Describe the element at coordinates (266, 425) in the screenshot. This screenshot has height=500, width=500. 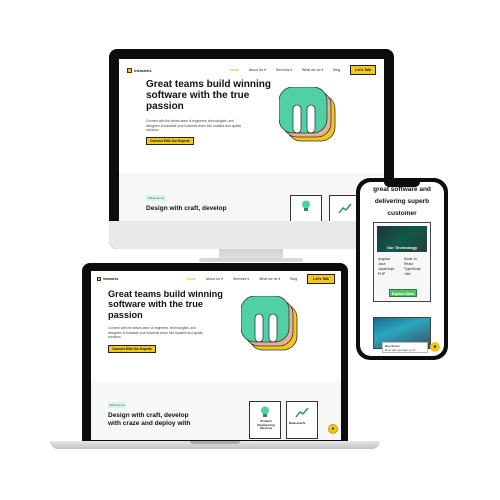
I see `service-card-label: Product Engineering Services` at that location.